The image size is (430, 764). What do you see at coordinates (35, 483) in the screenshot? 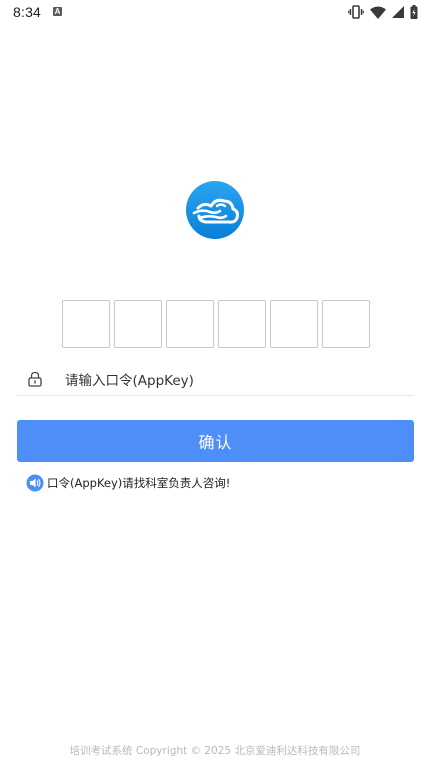
I see `speaker-icon` at bounding box center [35, 483].